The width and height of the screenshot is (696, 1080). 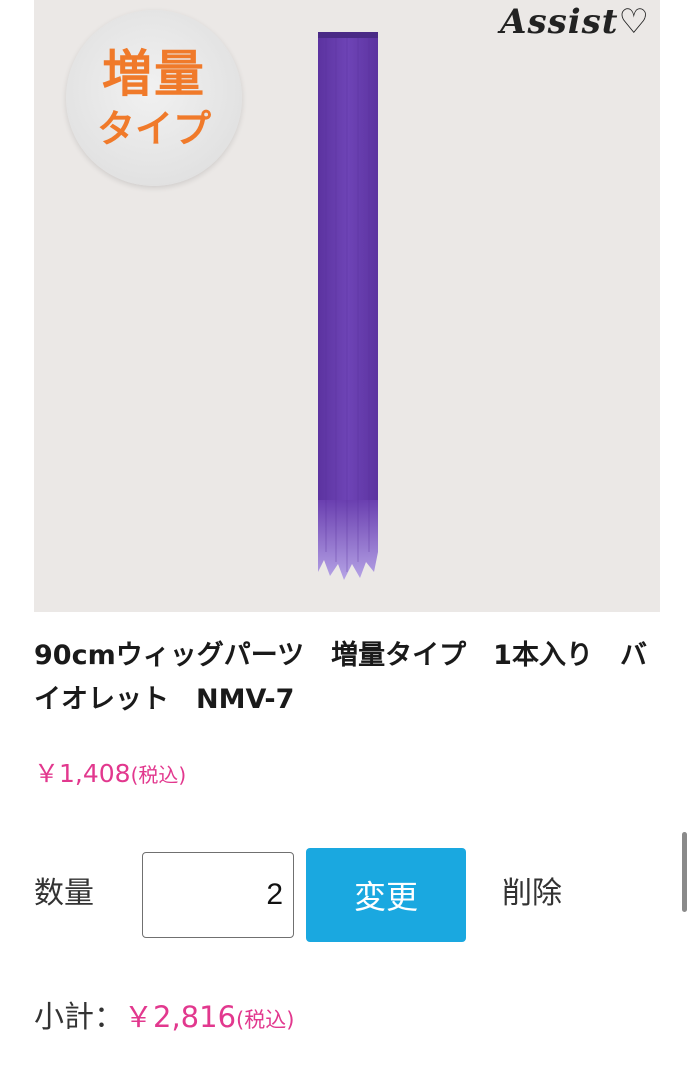 What do you see at coordinates (684, 872) in the screenshot?
I see `scrollbar` at bounding box center [684, 872].